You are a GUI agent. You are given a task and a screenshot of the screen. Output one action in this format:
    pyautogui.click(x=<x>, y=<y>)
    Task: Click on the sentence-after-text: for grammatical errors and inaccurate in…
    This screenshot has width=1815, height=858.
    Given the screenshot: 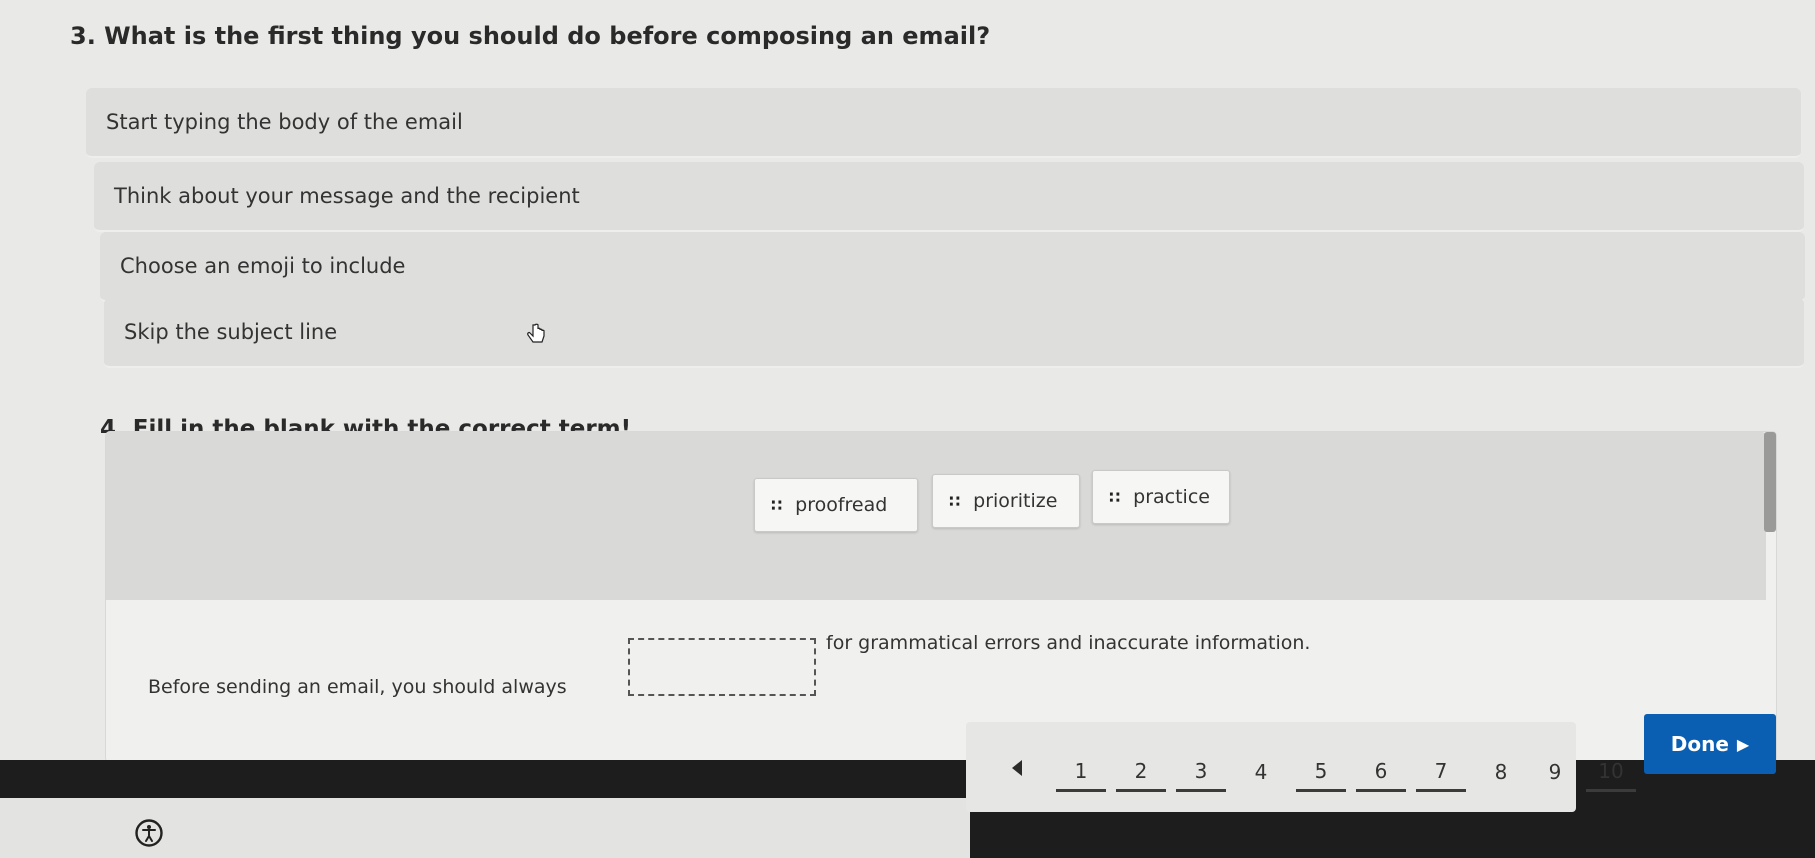 What is the action you would take?
    pyautogui.click(x=1068, y=643)
    